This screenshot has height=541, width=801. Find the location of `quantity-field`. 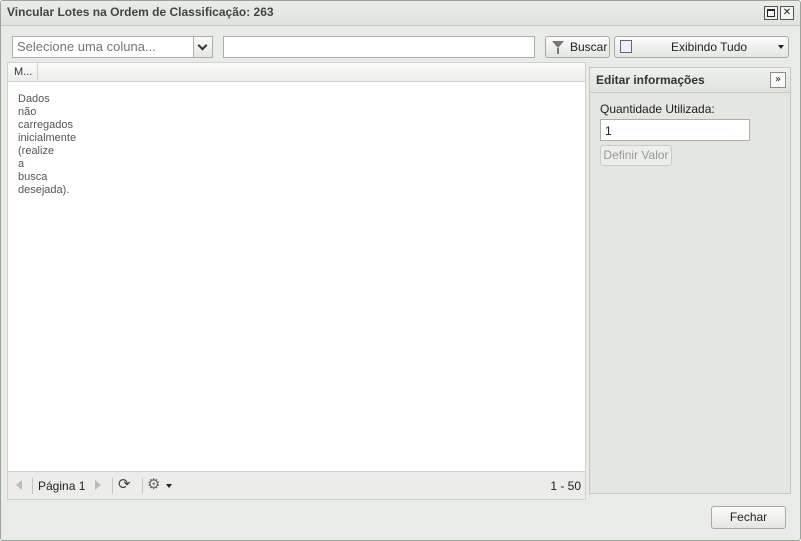

quantity-field is located at coordinates (675, 130).